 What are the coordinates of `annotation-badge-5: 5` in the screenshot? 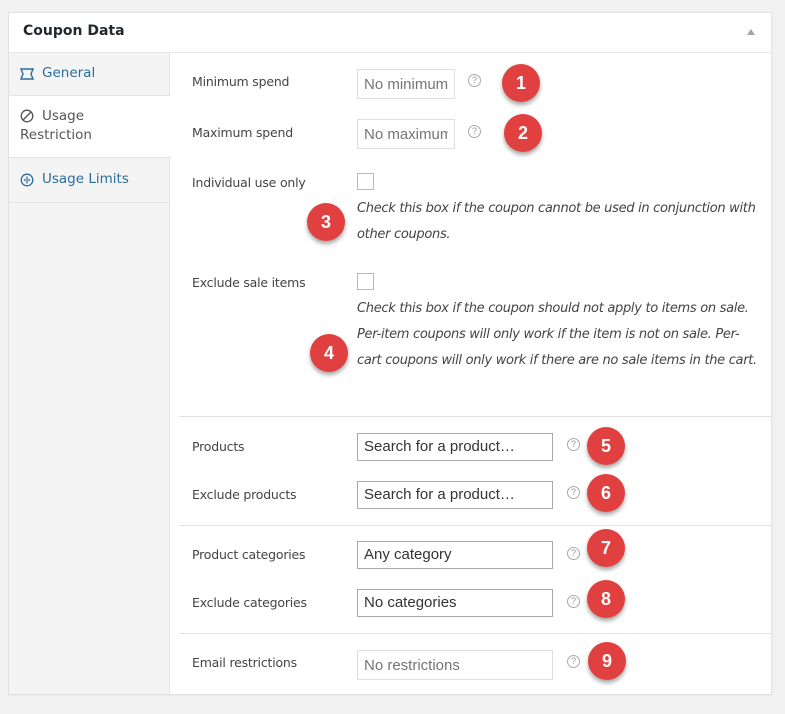 It's located at (606, 446).